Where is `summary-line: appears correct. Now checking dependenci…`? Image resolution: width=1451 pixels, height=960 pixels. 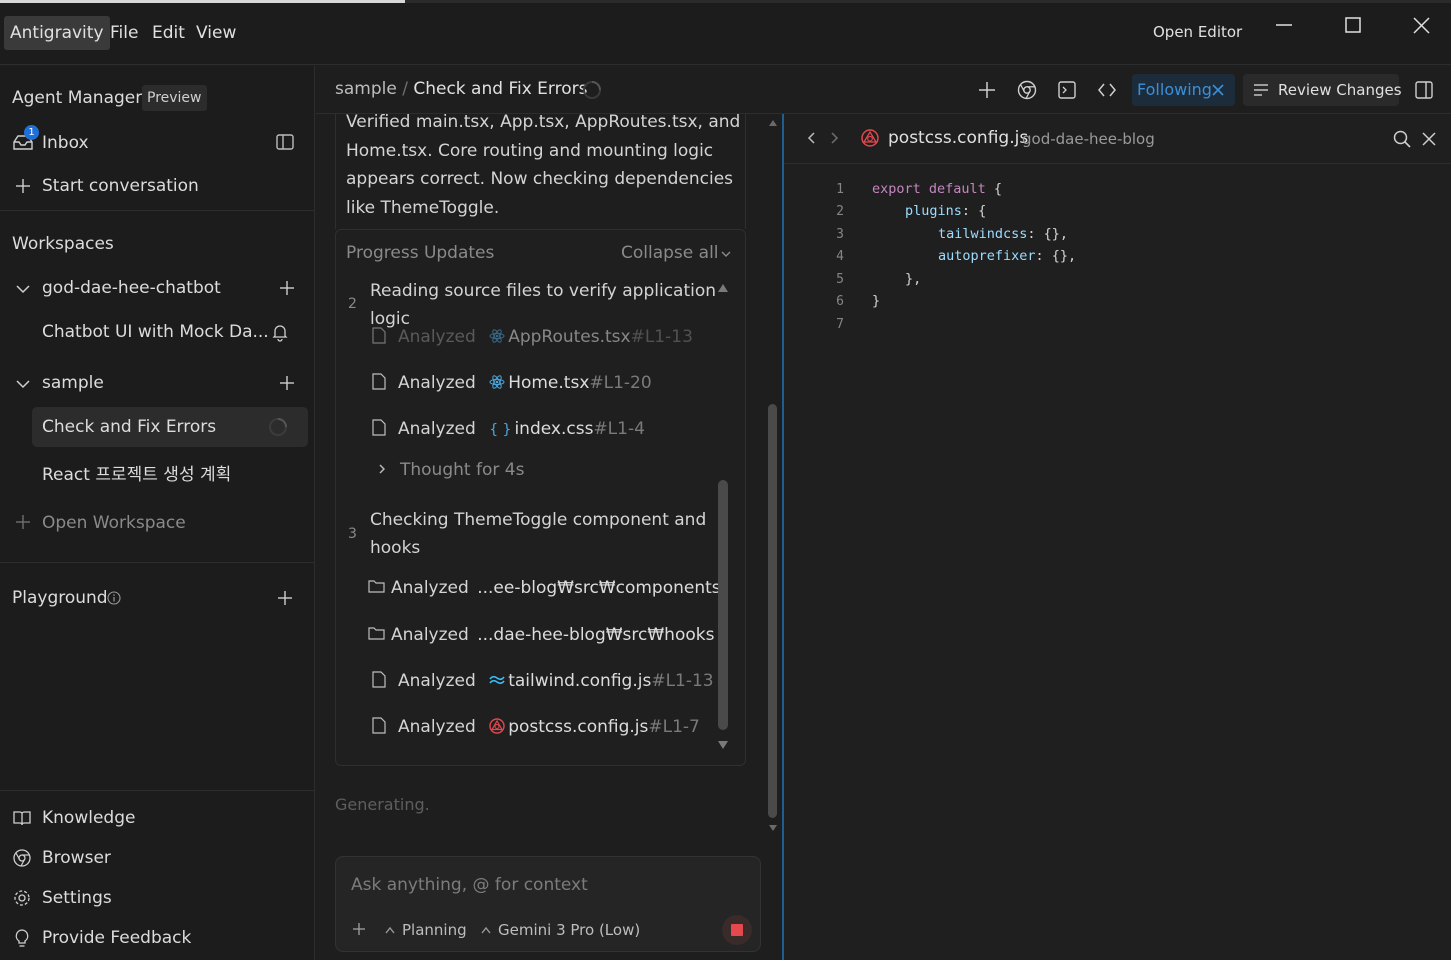 summary-line: appears correct. Now checking dependenci… is located at coordinates (540, 179).